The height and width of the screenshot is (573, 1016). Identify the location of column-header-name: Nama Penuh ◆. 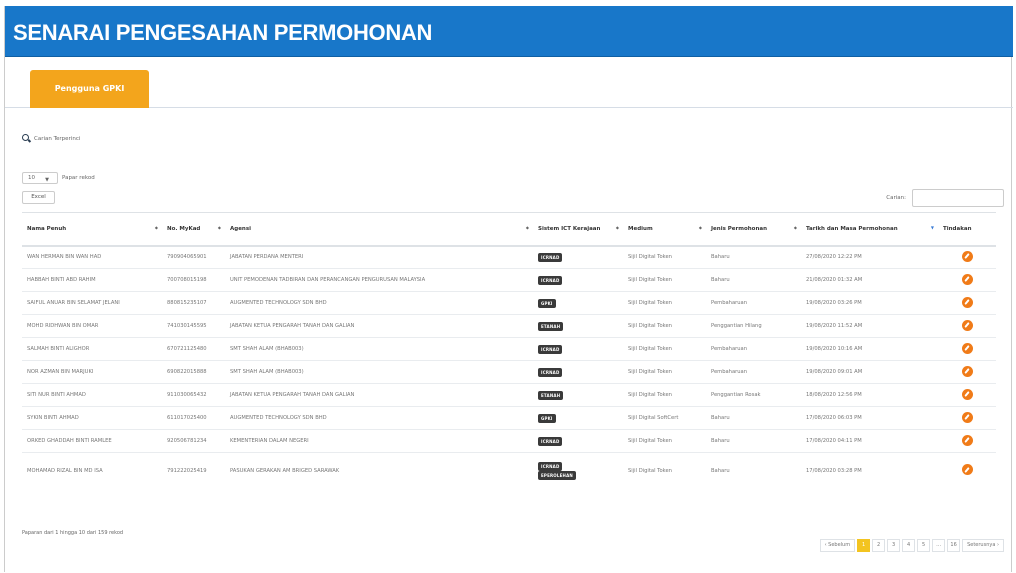
(92, 229).